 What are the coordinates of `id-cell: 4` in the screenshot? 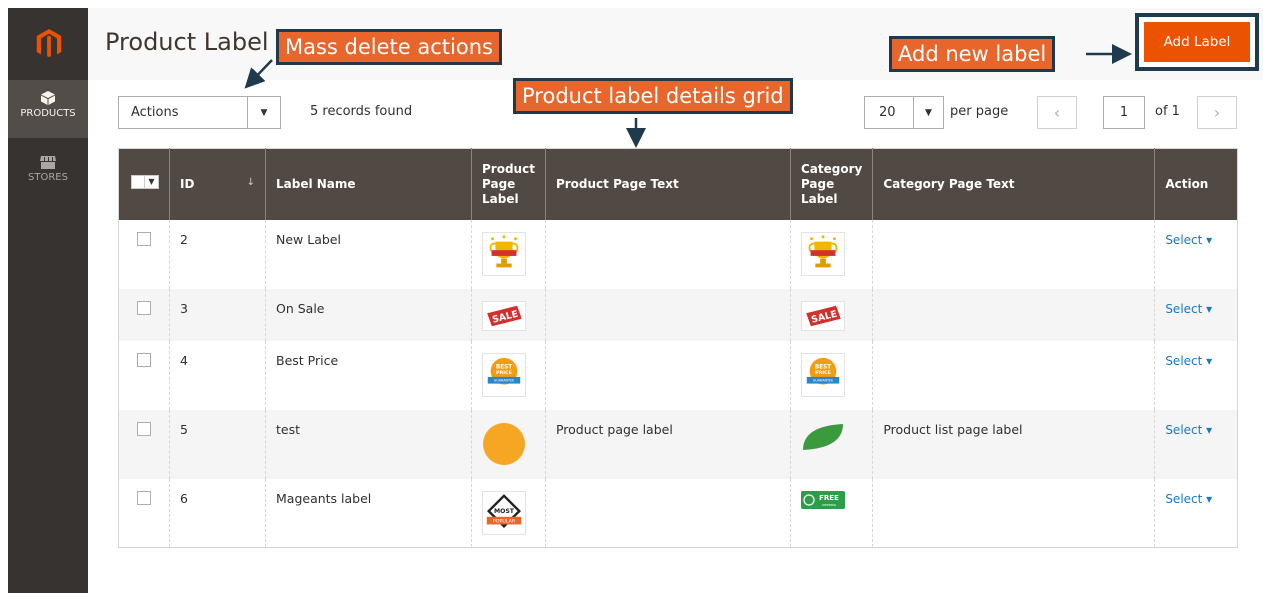 It's located at (217, 375).